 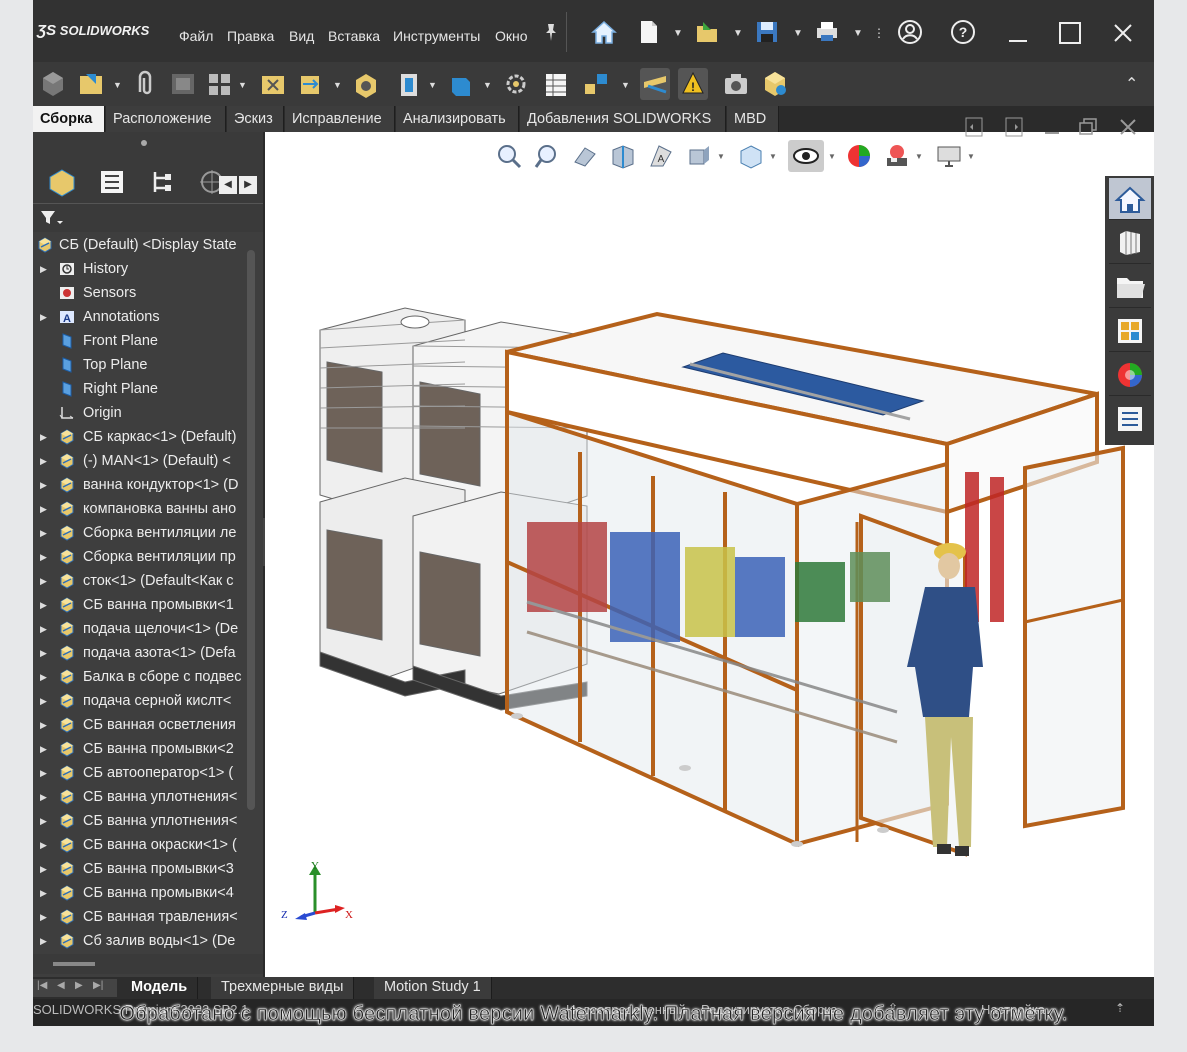 What do you see at coordinates (1070, 33) in the screenshot?
I see `maximize-icon` at bounding box center [1070, 33].